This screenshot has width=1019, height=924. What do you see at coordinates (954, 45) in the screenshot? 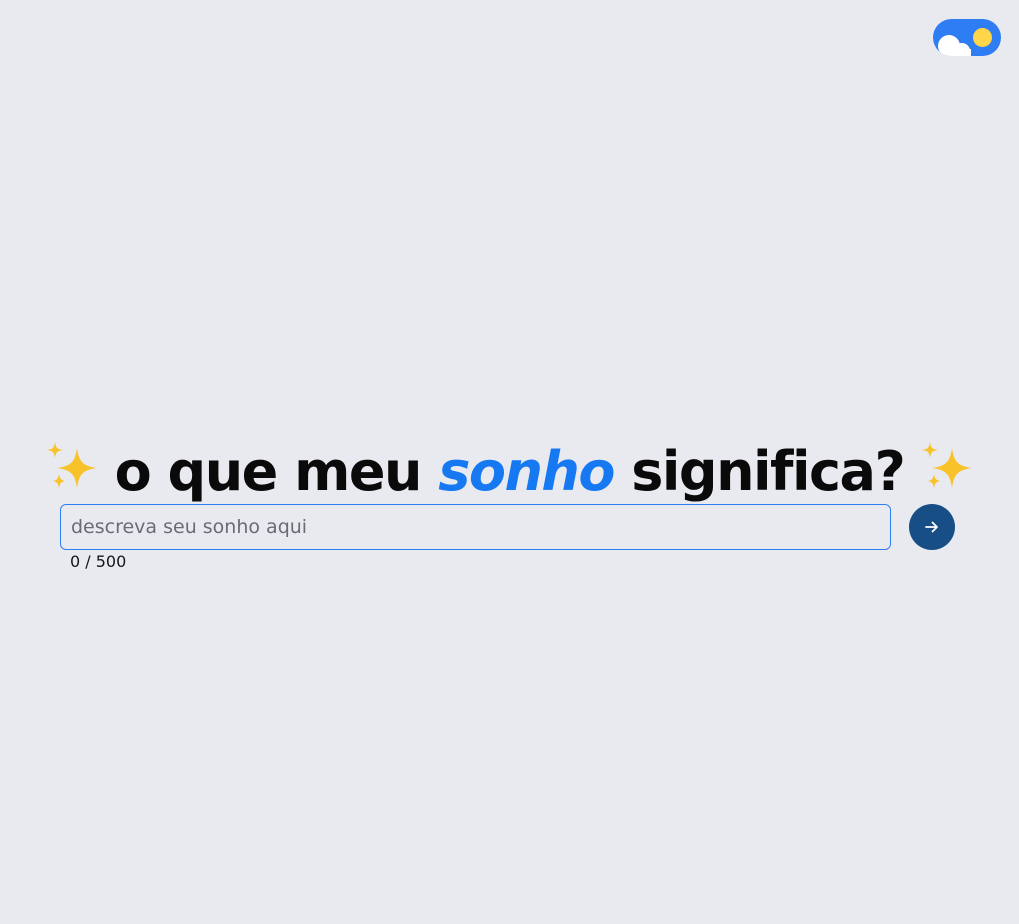
I see `cloud-icon` at bounding box center [954, 45].